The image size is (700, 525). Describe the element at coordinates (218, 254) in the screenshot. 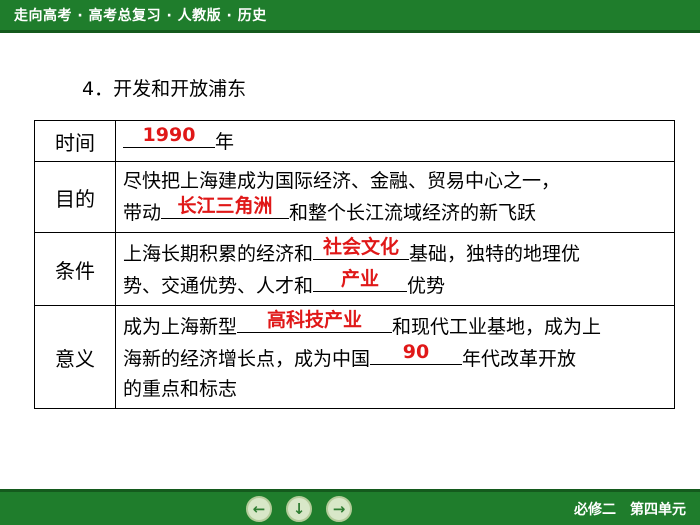

I see `conditions-prefix-1: 上海长期积累的经济和` at that location.